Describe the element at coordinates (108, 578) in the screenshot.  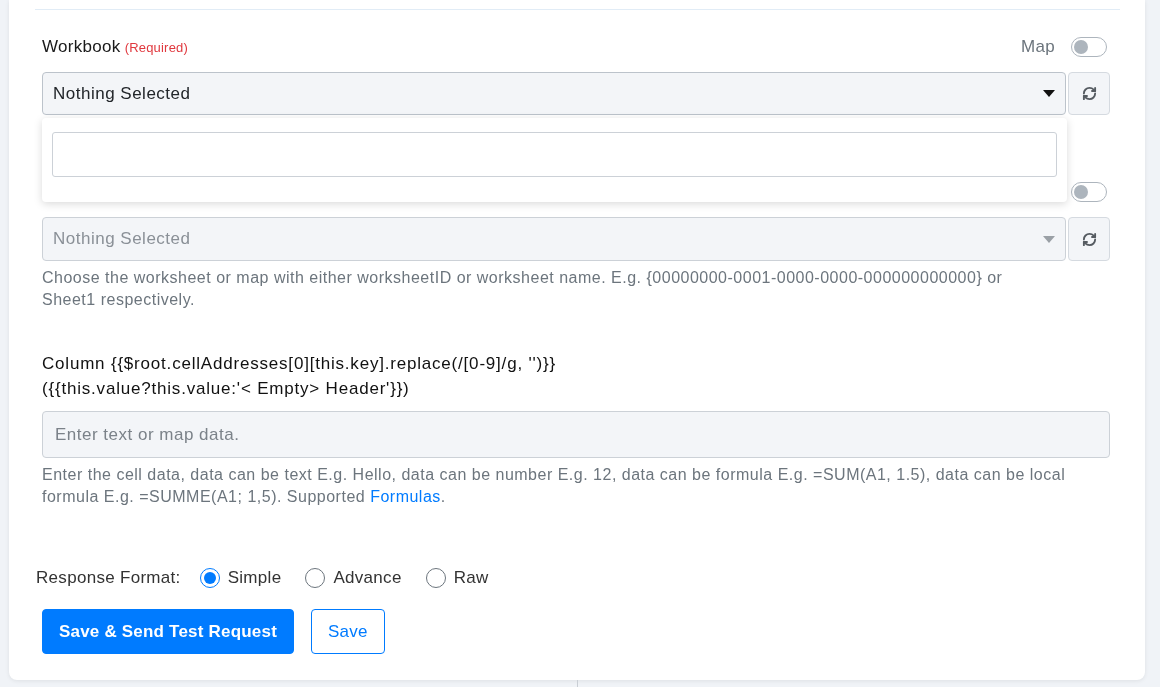
I see `response-format-label: Response Format:` at that location.